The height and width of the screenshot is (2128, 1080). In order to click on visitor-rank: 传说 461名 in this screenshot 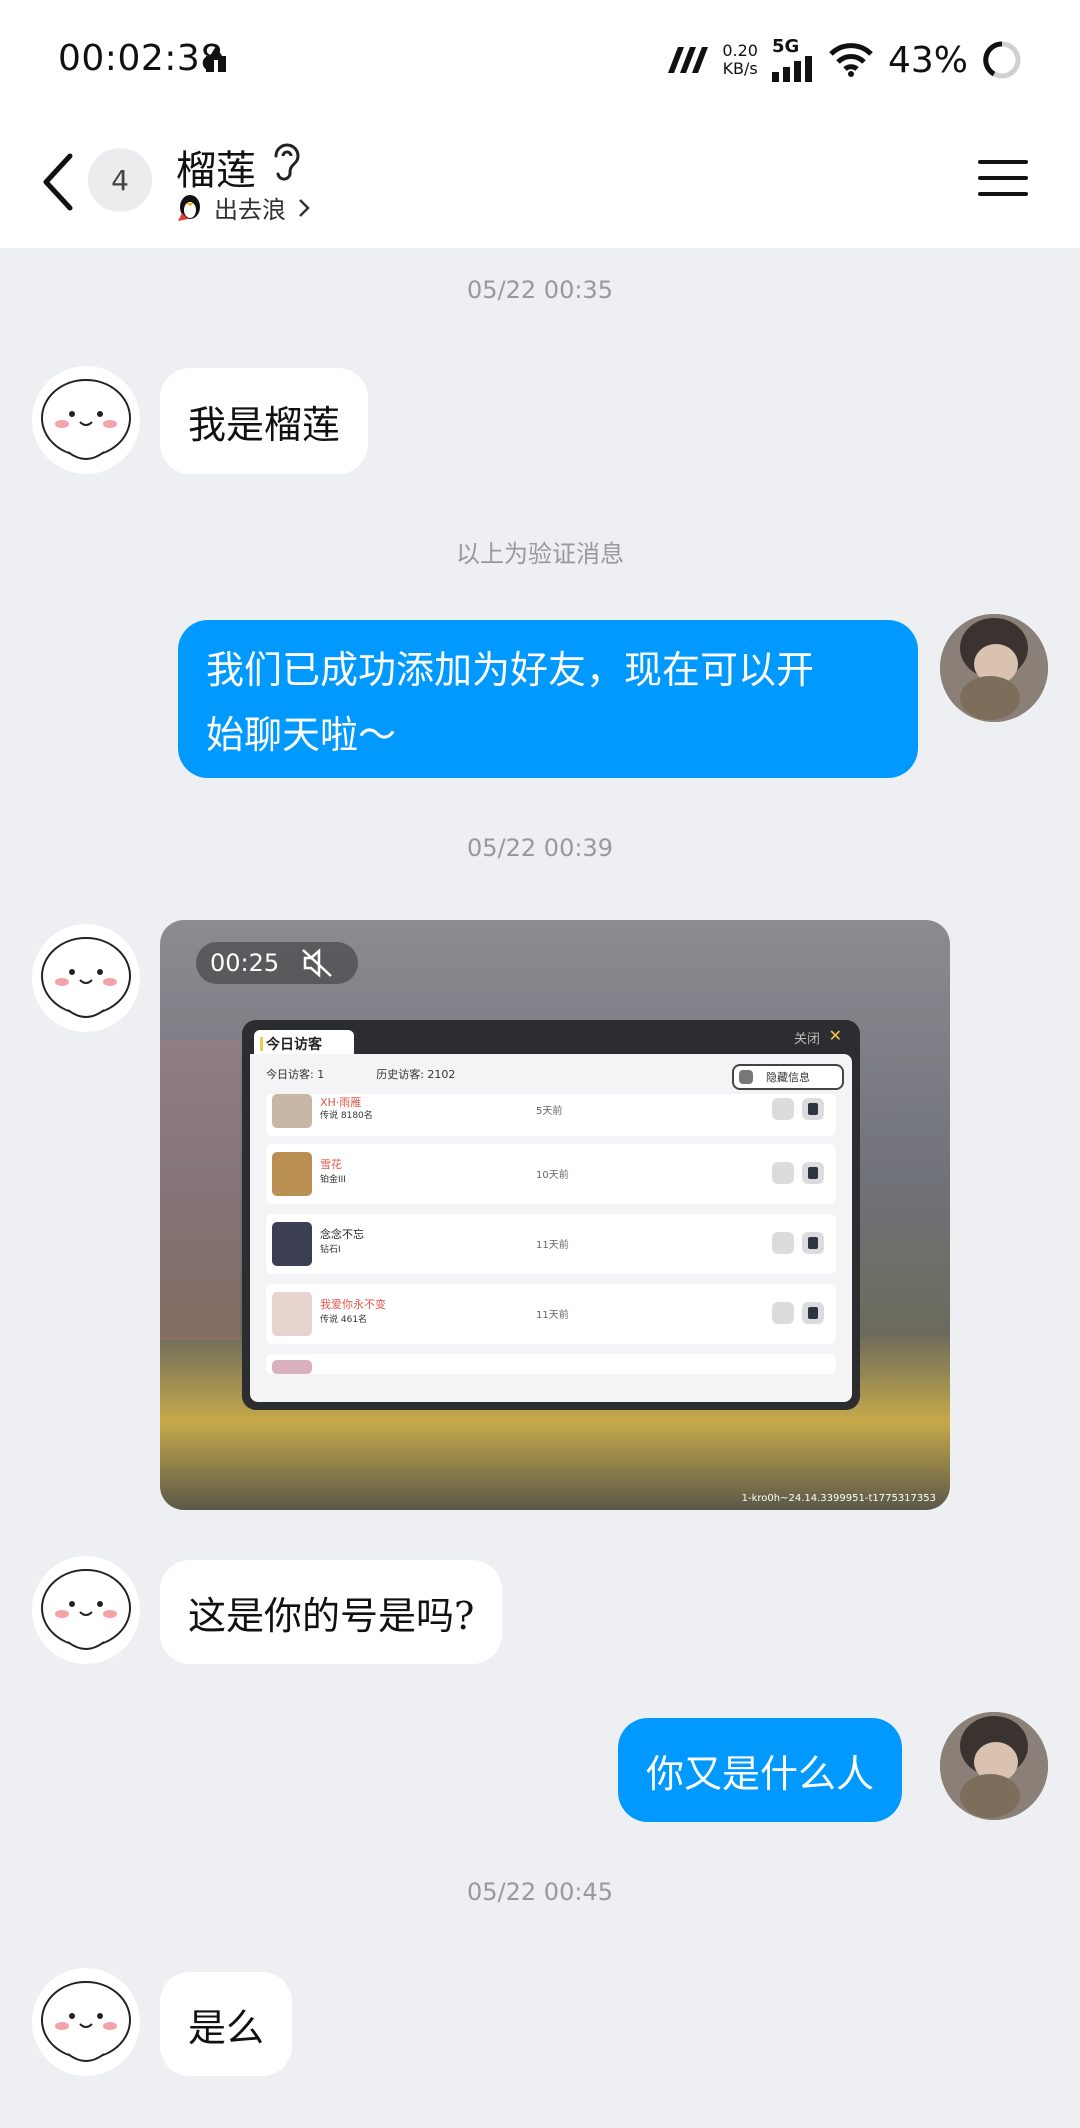, I will do `click(344, 1320)`.